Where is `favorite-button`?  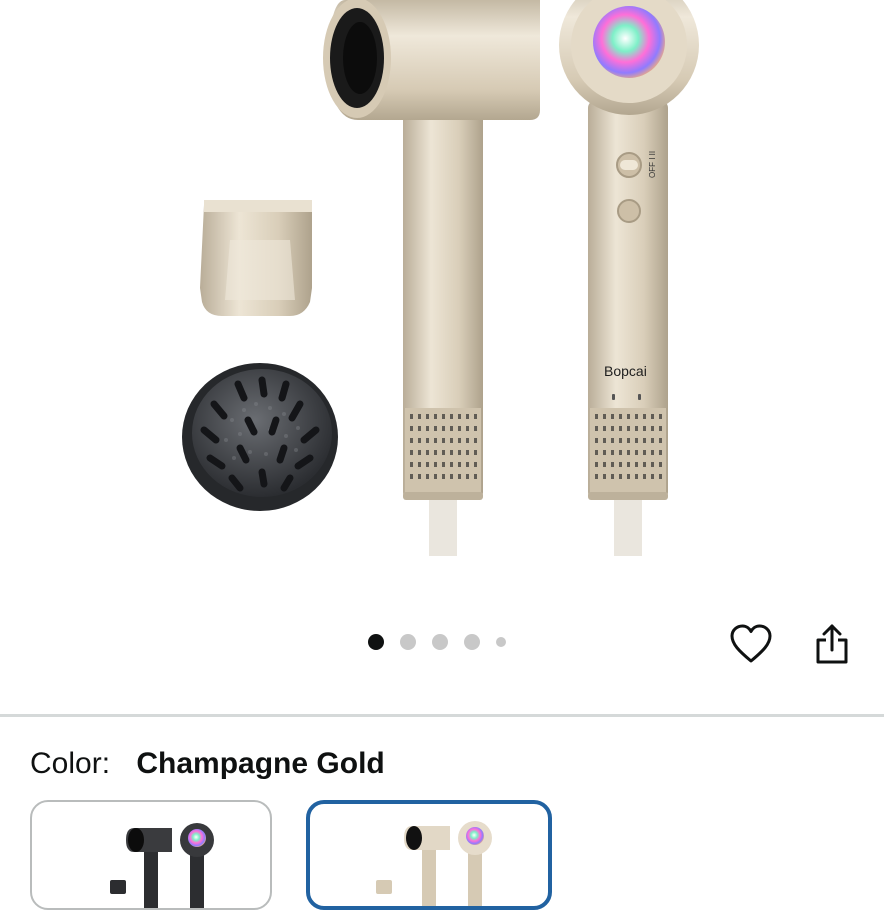 favorite-button is located at coordinates (751, 644).